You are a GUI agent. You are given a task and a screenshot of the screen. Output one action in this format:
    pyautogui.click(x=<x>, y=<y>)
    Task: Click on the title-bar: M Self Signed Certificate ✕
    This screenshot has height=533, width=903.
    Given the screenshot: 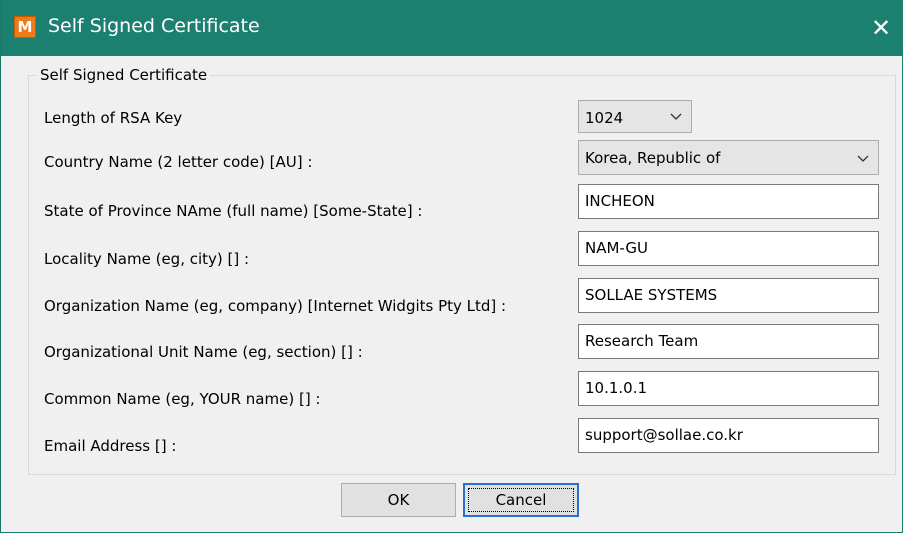 What is the action you would take?
    pyautogui.click(x=452, y=28)
    